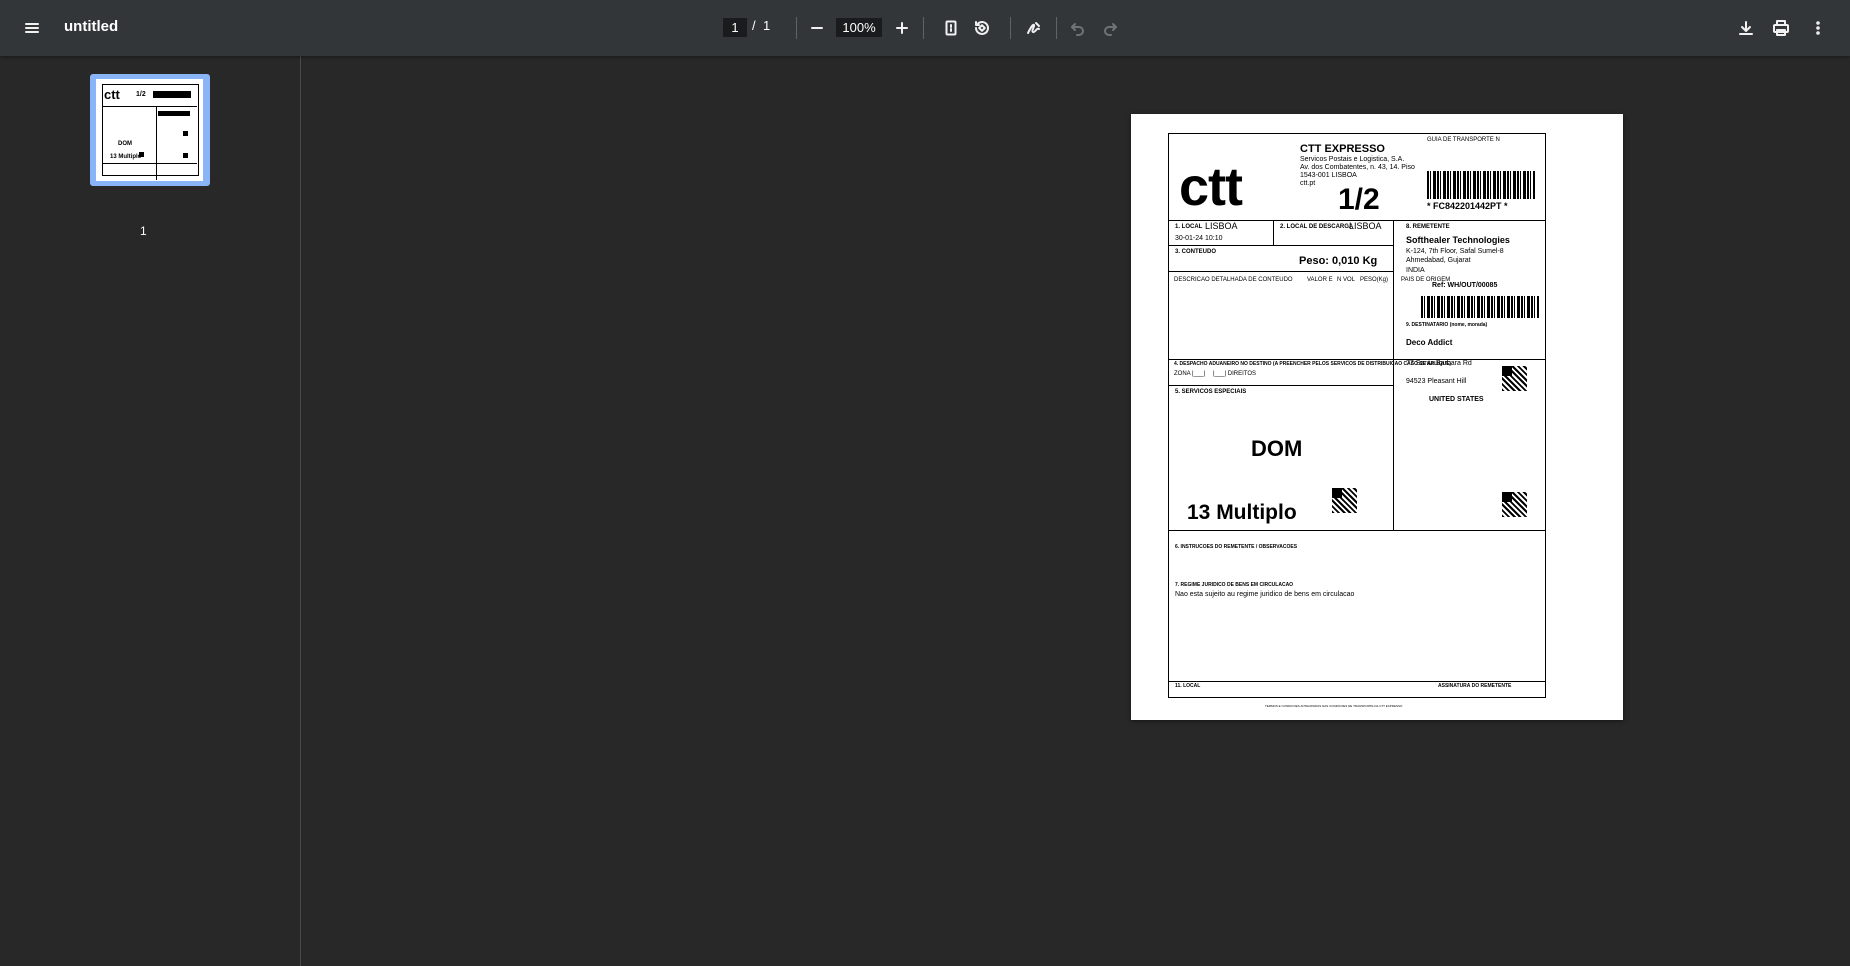 This screenshot has width=1850, height=966. Describe the element at coordinates (1481, 185) in the screenshot. I see `tracking-barcode` at that location.